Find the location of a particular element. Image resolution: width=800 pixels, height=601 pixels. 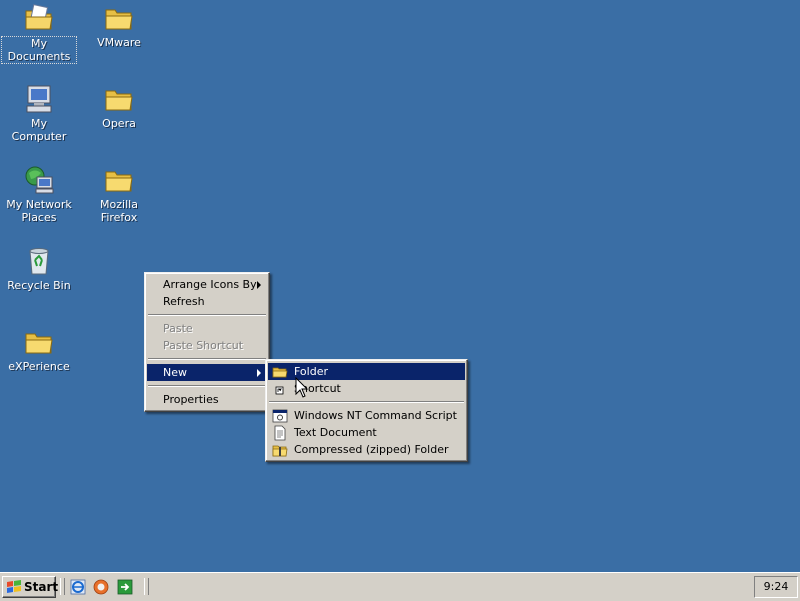

menu-item-label: Arrange Icons By is located at coordinates (210, 284).